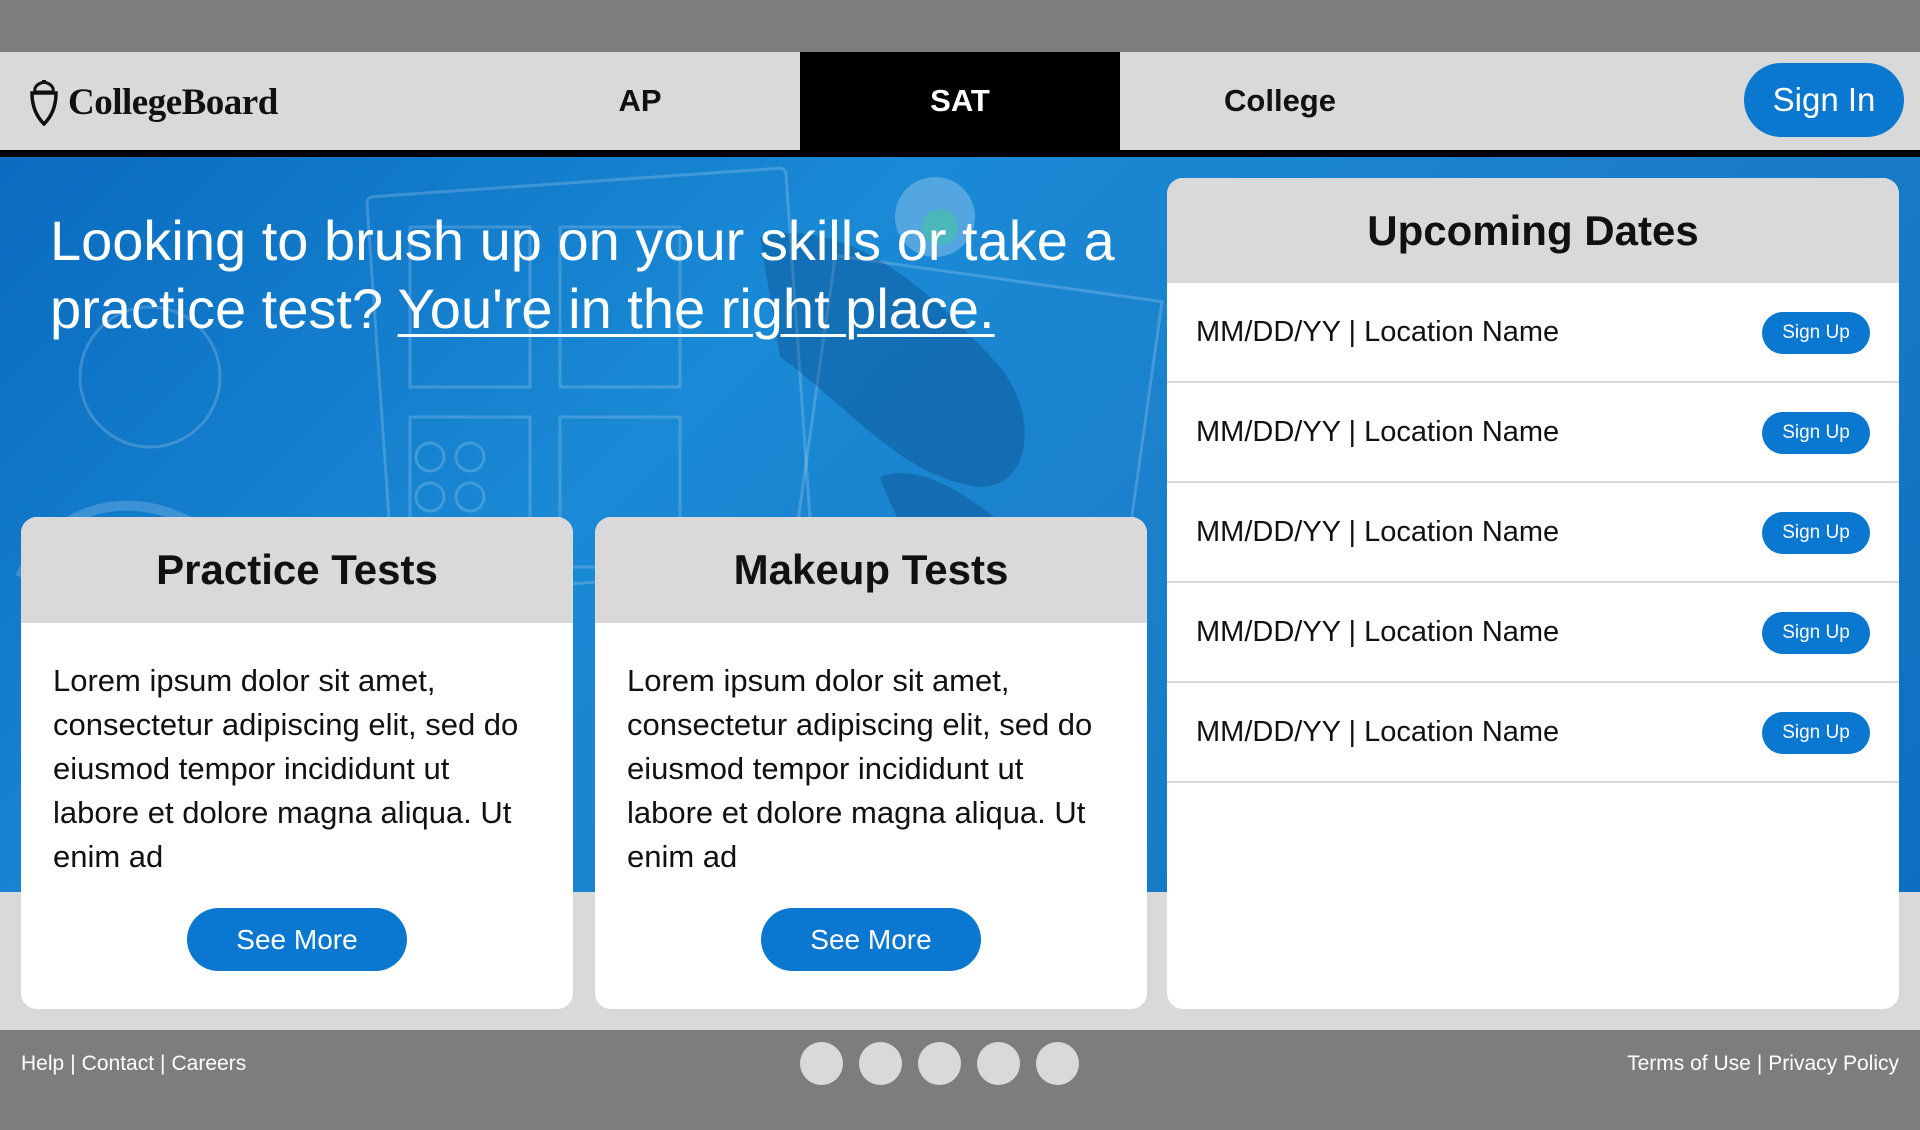  I want to click on navbar-divider, so click(960, 153).